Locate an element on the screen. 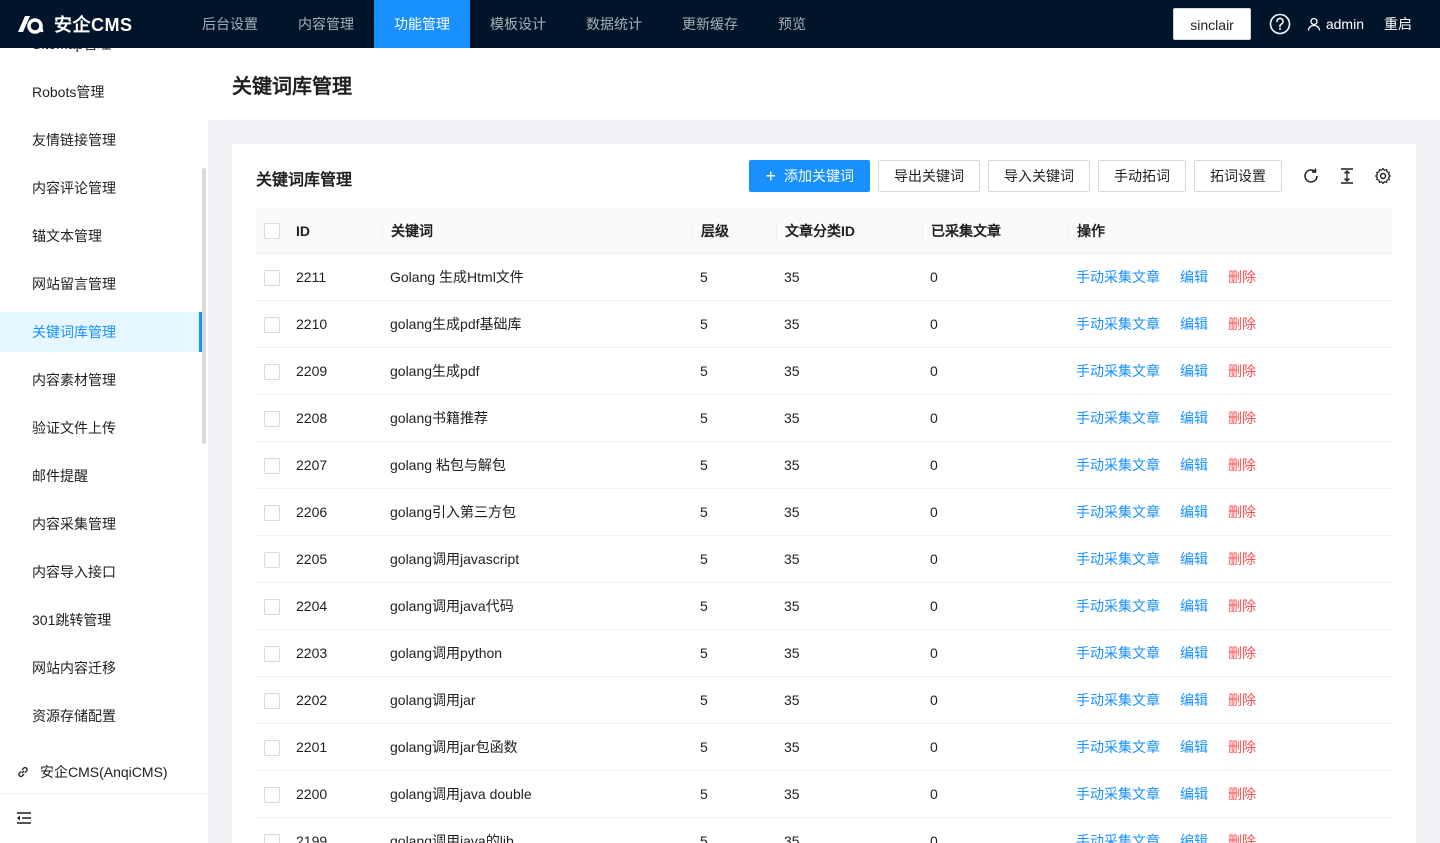  topnav-statistics: 数据统计 is located at coordinates (614, 24).